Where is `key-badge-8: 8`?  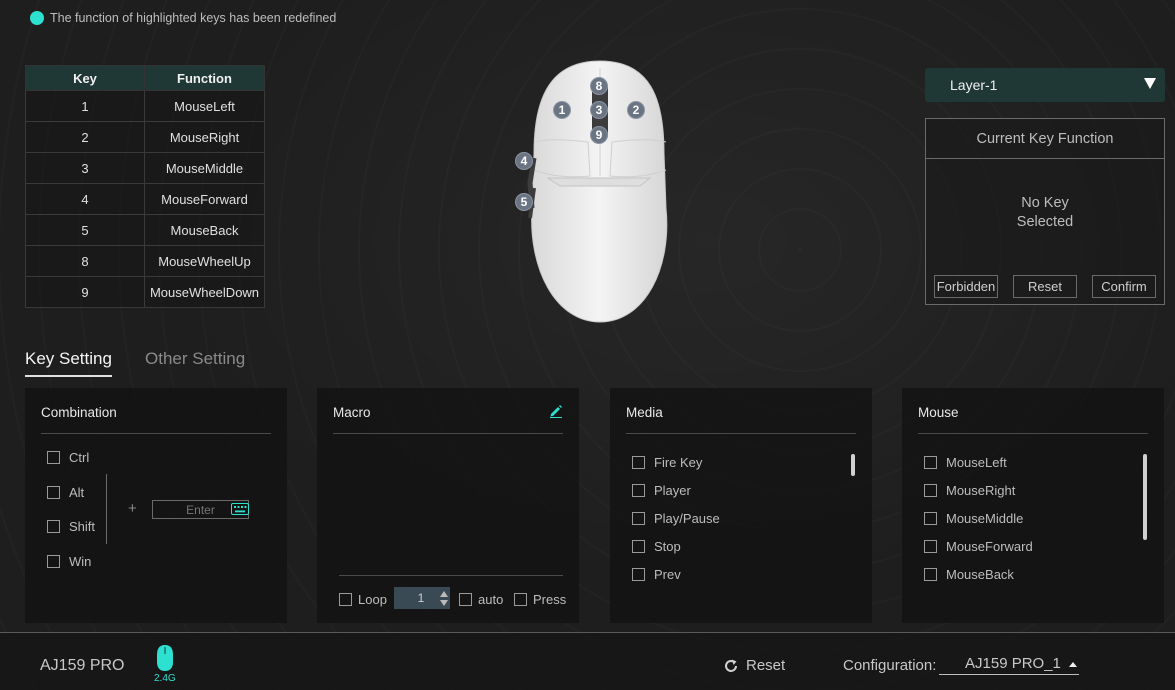
key-badge-8: 8 is located at coordinates (599, 86).